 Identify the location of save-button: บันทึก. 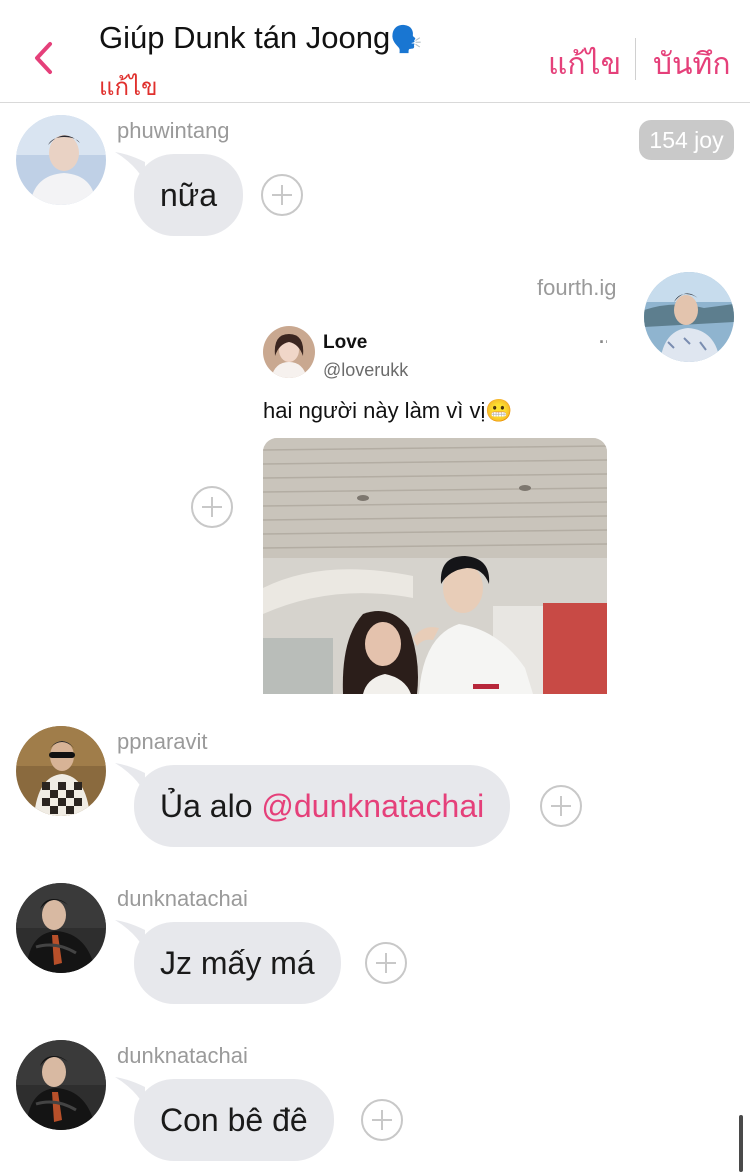
(692, 64).